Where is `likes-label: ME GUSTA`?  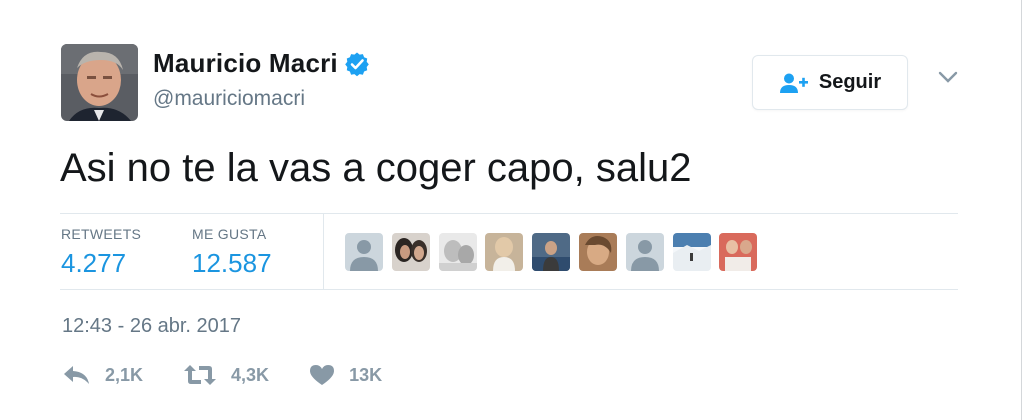 likes-label: ME GUSTA is located at coordinates (229, 234).